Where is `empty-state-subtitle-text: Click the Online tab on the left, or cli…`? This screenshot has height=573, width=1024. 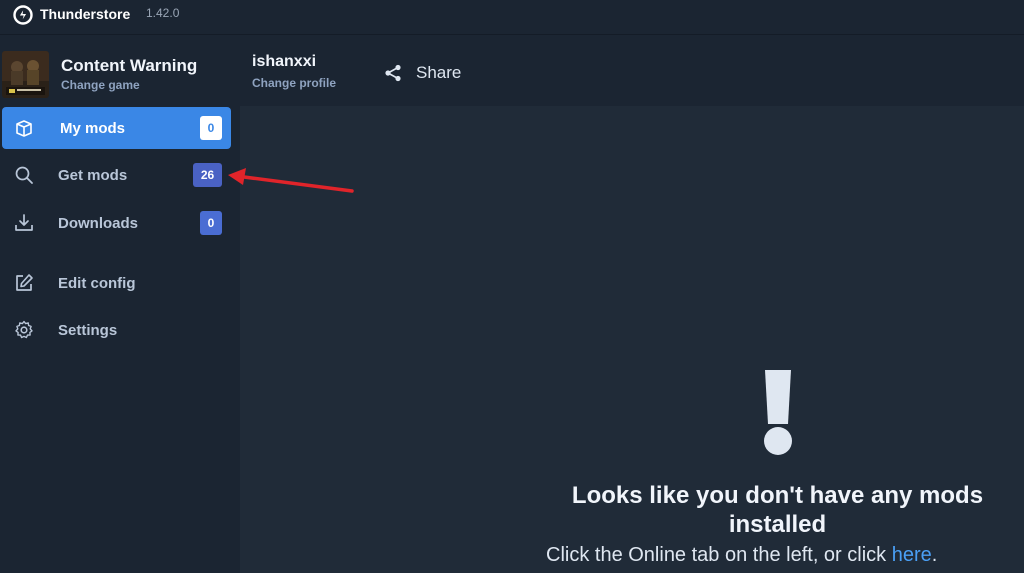
empty-state-subtitle-text: Click the Online tab on the left, or cli… is located at coordinates (719, 555).